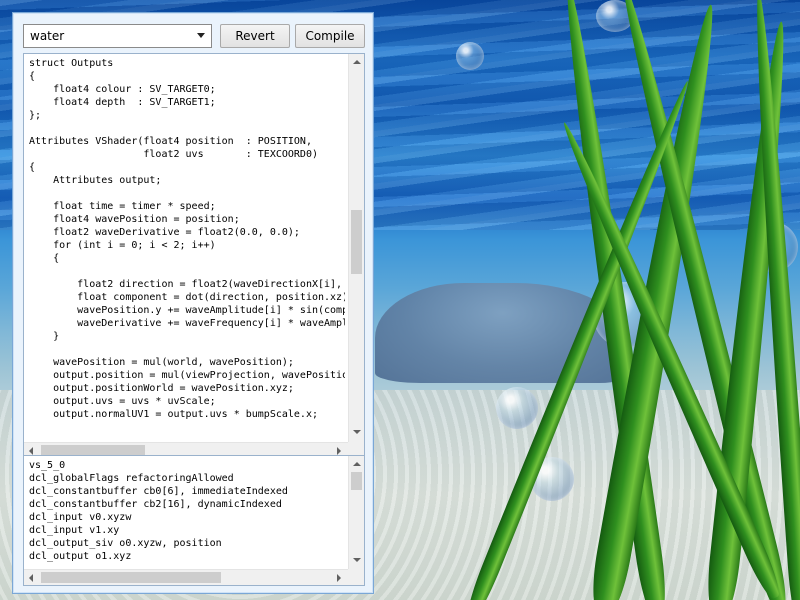 The width and height of the screenshot is (800, 600). I want to click on code-line: }, so click(44, 336).